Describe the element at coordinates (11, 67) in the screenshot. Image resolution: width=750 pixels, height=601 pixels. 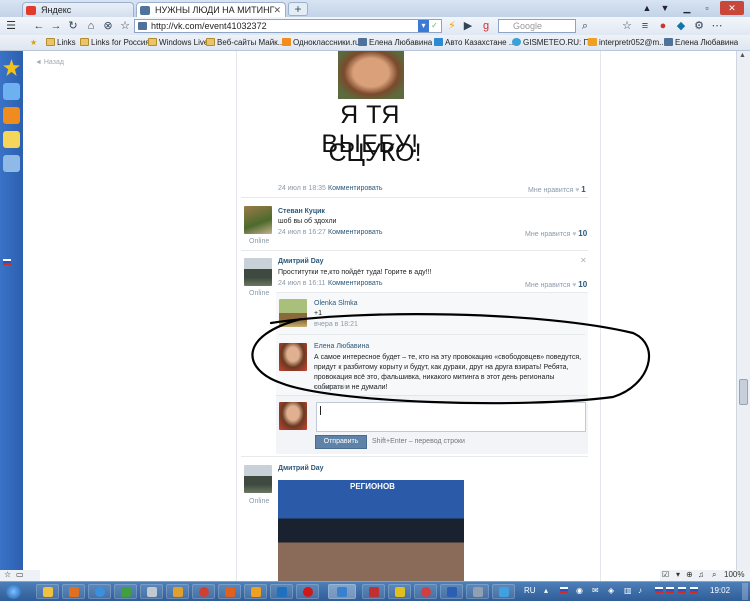
I see `favorites-icon` at that location.